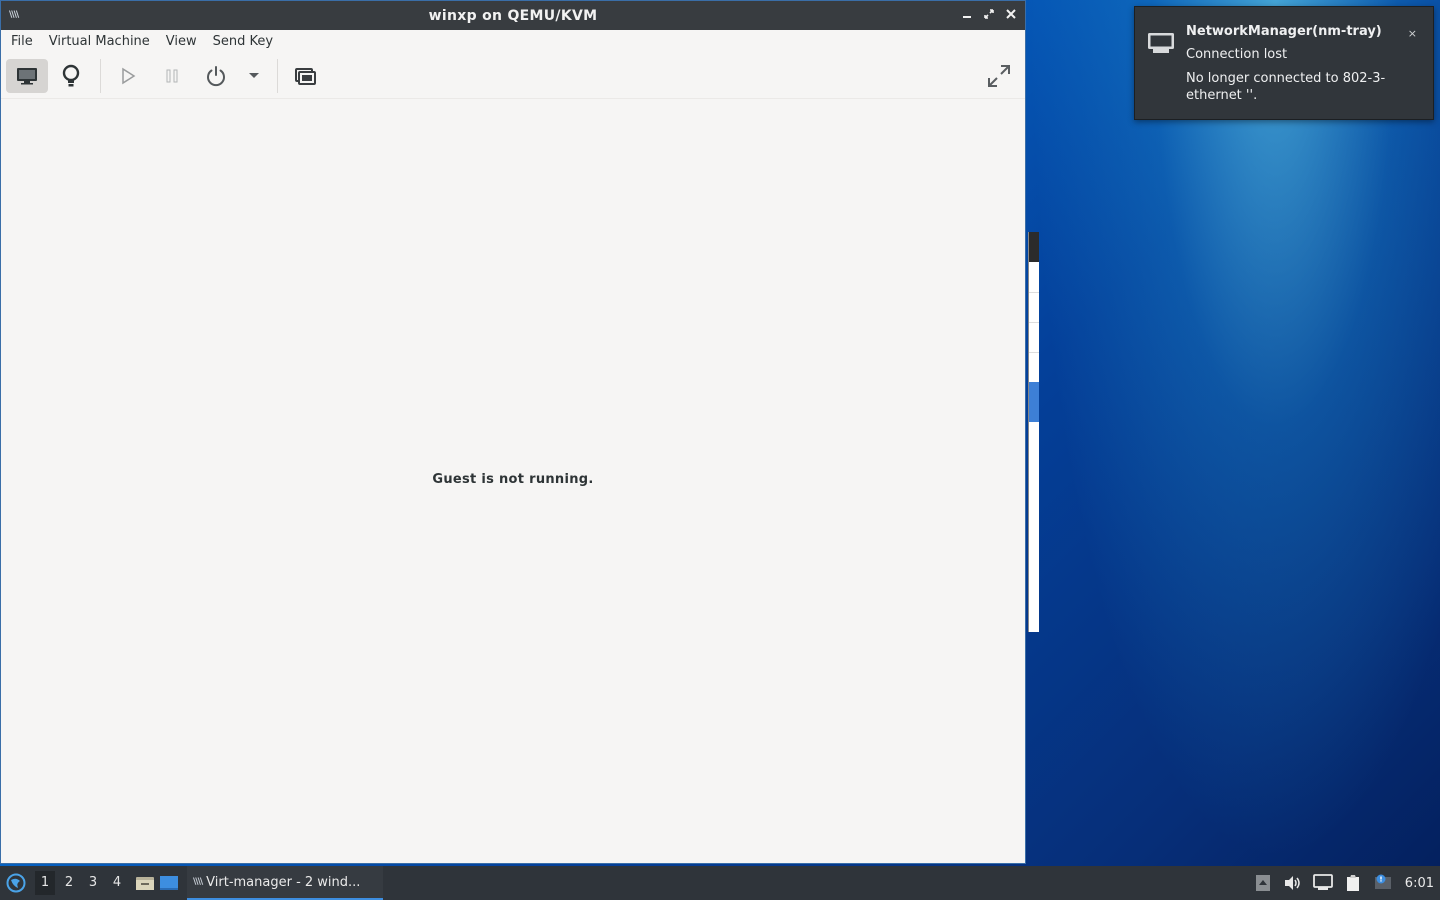 Image resolution: width=1440 pixels, height=900 pixels. I want to click on clipboard-icon, so click(1352, 883).